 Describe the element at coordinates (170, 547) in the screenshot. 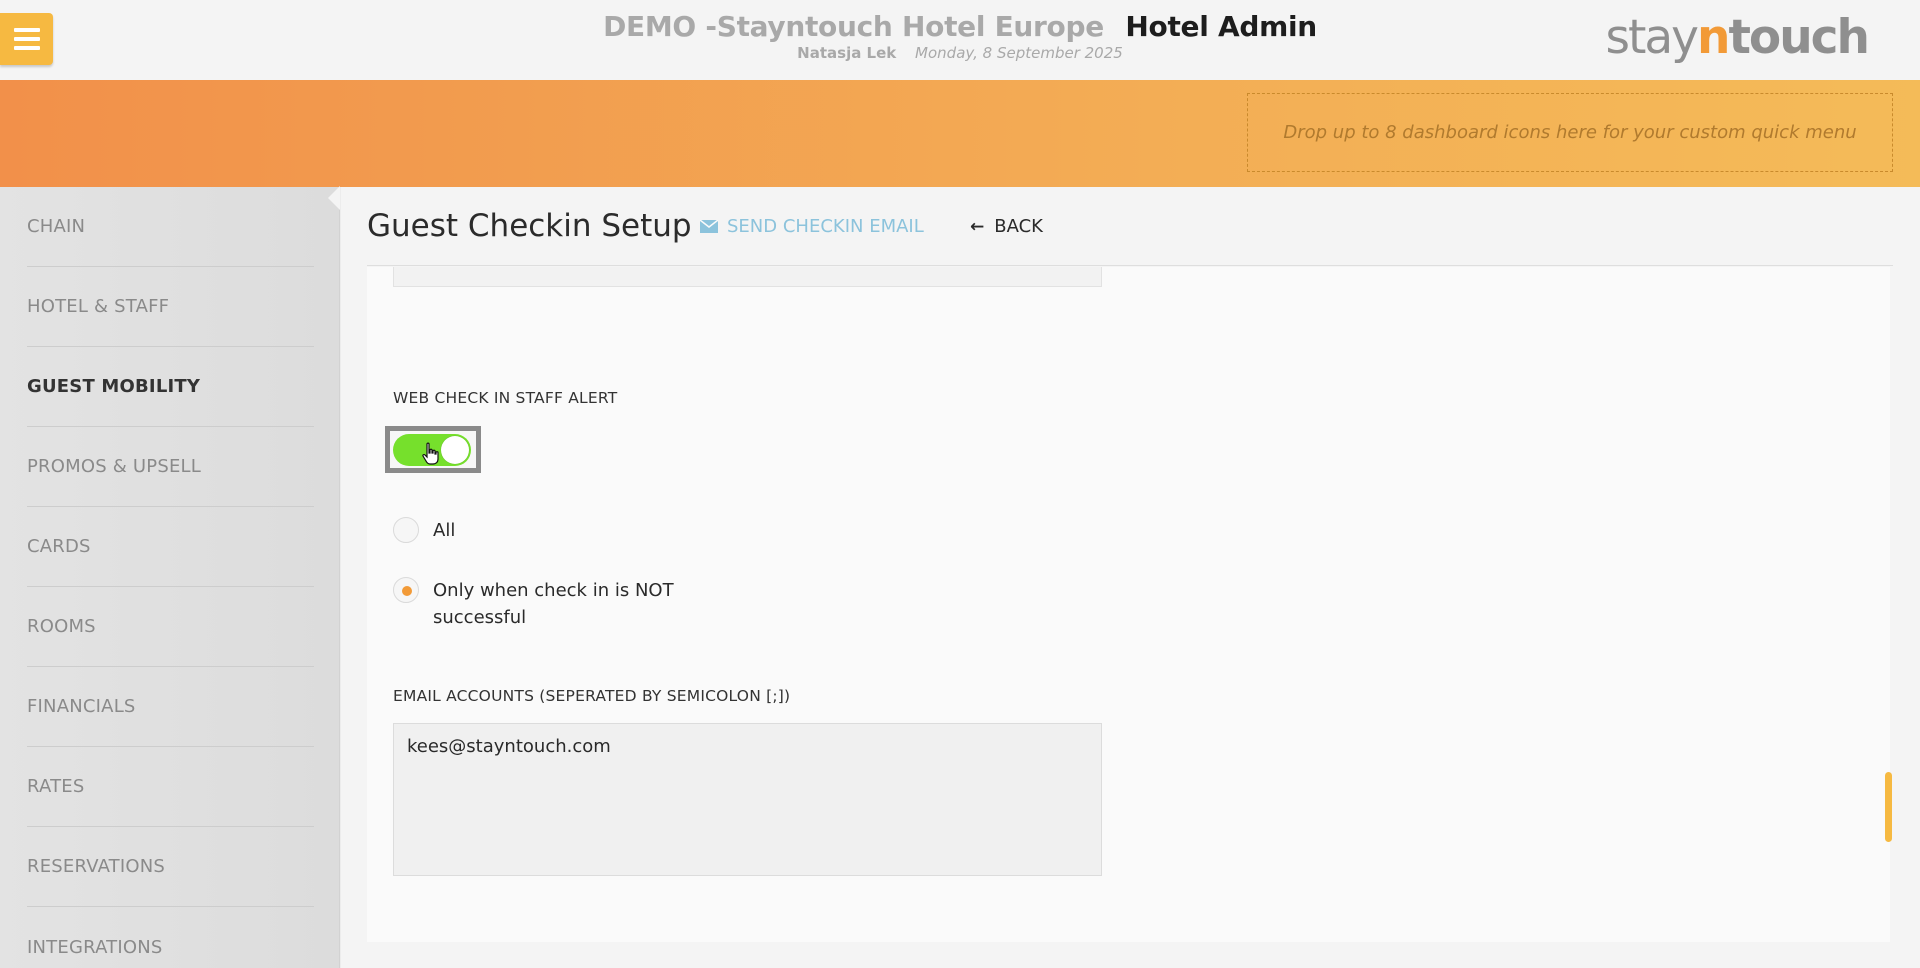

I see `sidebar-item-cards: CARDS` at that location.